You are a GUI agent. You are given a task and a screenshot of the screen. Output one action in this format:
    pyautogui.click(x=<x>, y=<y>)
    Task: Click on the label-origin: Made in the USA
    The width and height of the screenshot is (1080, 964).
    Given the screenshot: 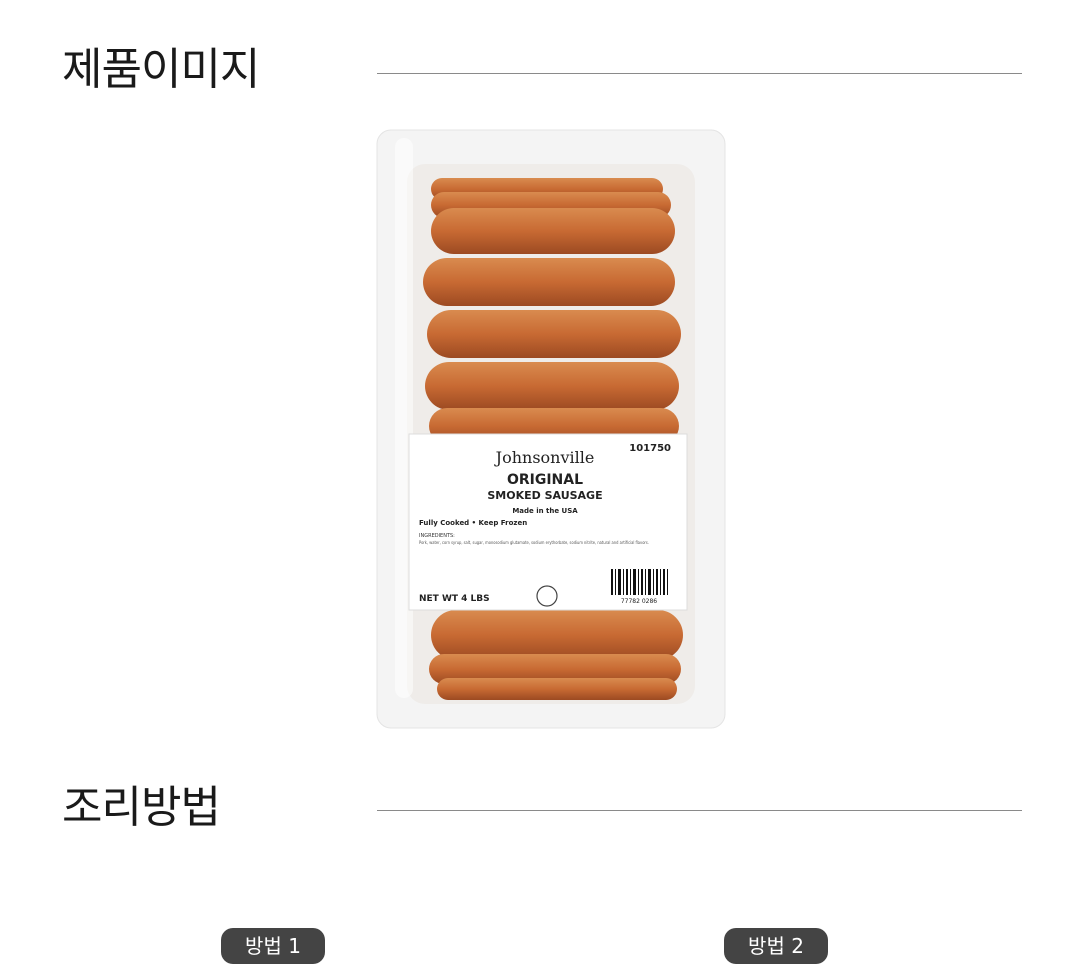 What is the action you would take?
    pyautogui.click(x=545, y=511)
    